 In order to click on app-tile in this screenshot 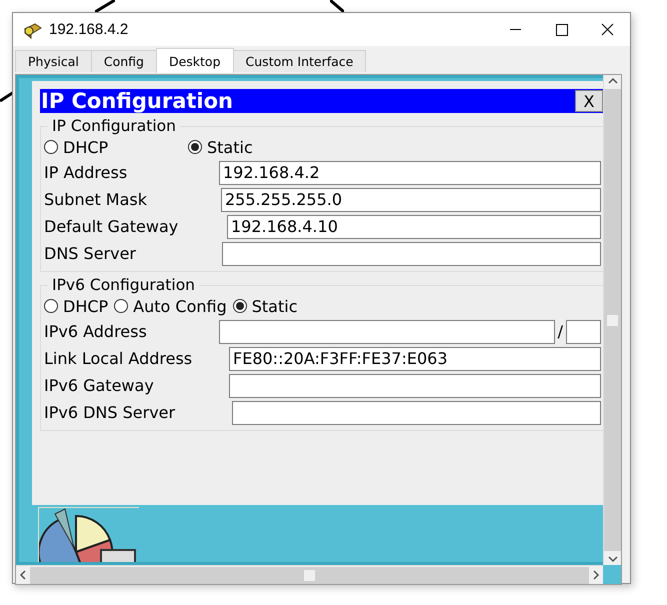, I will do `click(88, 534)`.